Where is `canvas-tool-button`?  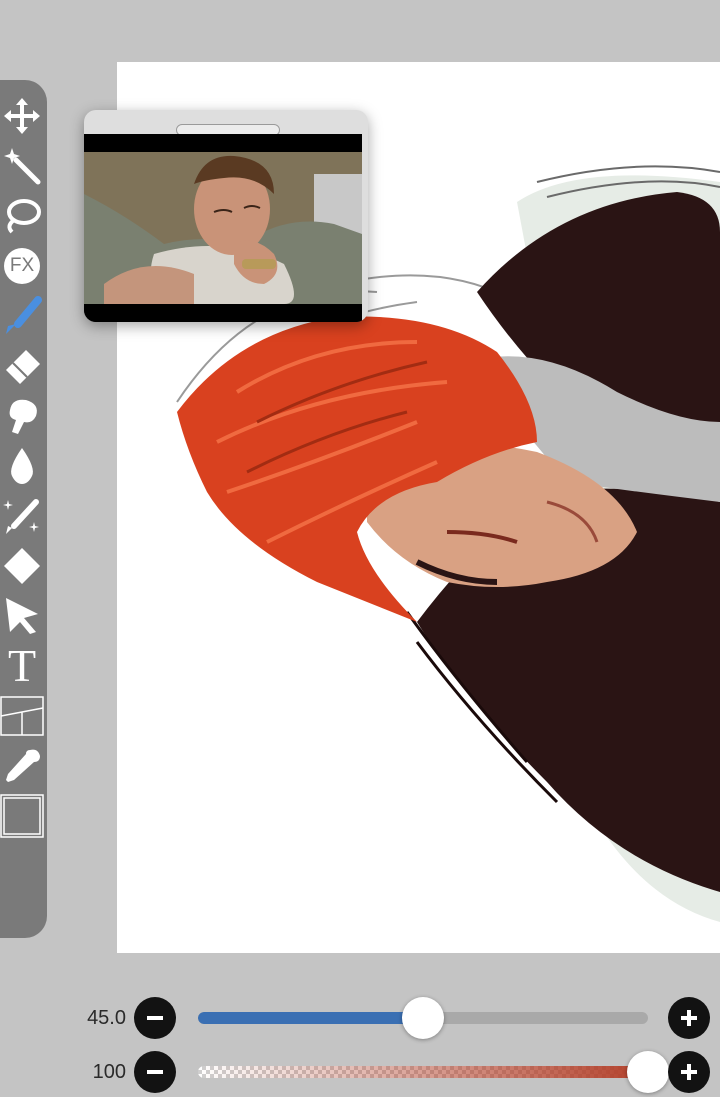
canvas-tool-button is located at coordinates (22, 816).